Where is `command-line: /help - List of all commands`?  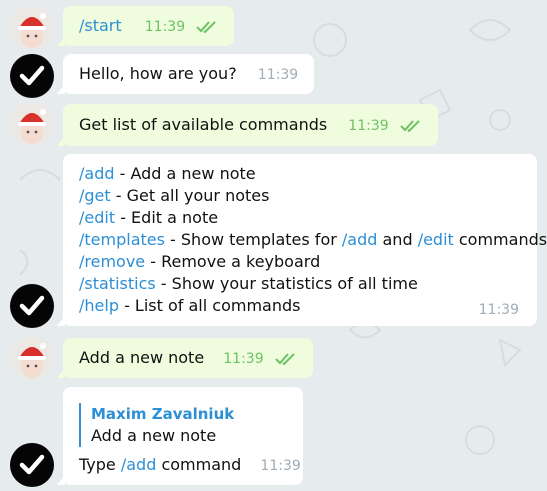 command-line: /help - List of all commands is located at coordinates (300, 306).